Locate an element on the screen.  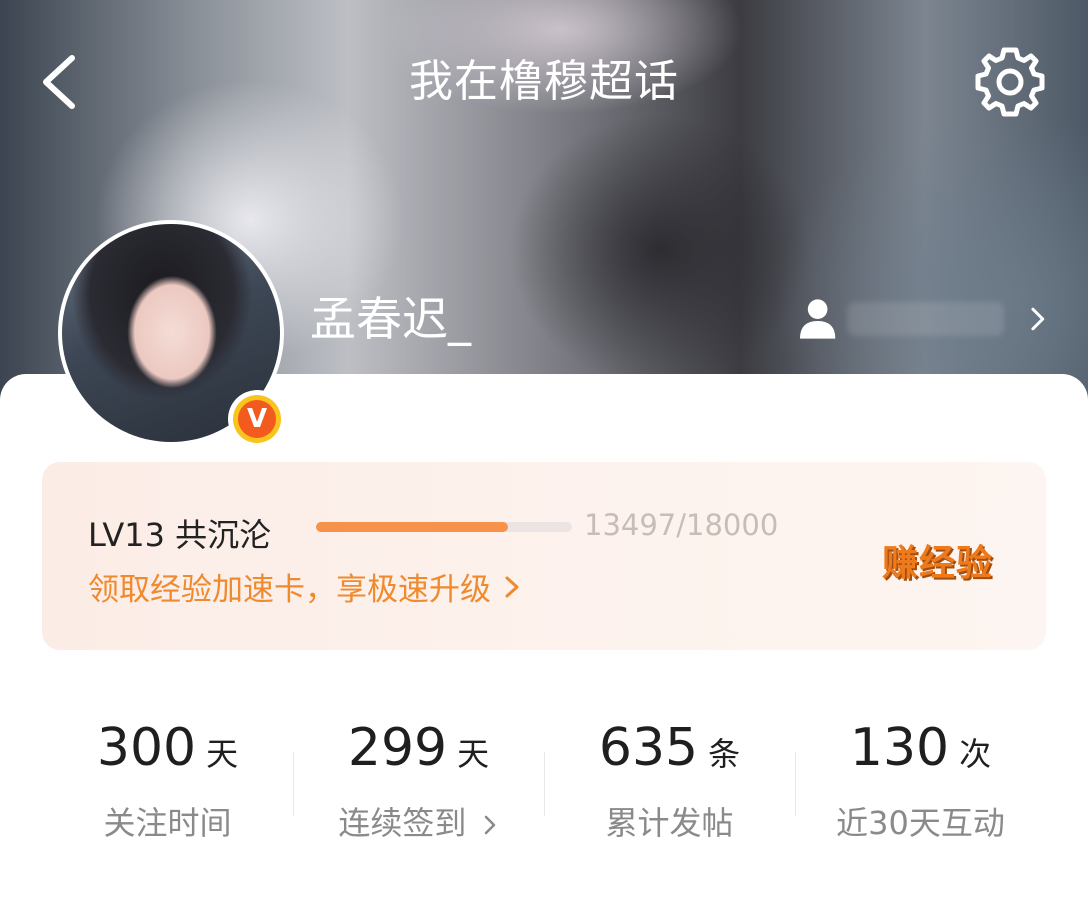
admin-text-blurred is located at coordinates (926, 319).